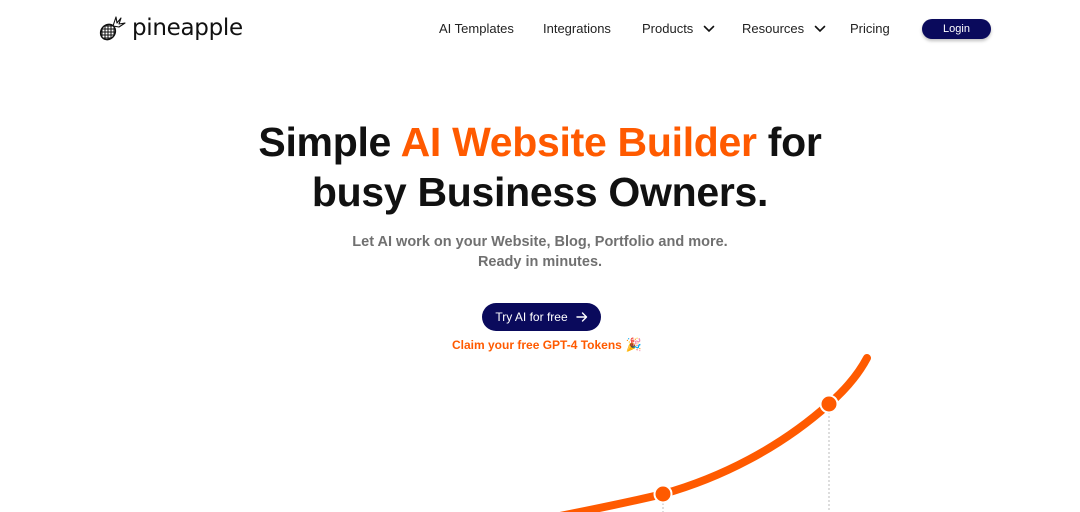 The height and width of the screenshot is (512, 1080). I want to click on headline-accent: AI Website Builder, so click(578, 142).